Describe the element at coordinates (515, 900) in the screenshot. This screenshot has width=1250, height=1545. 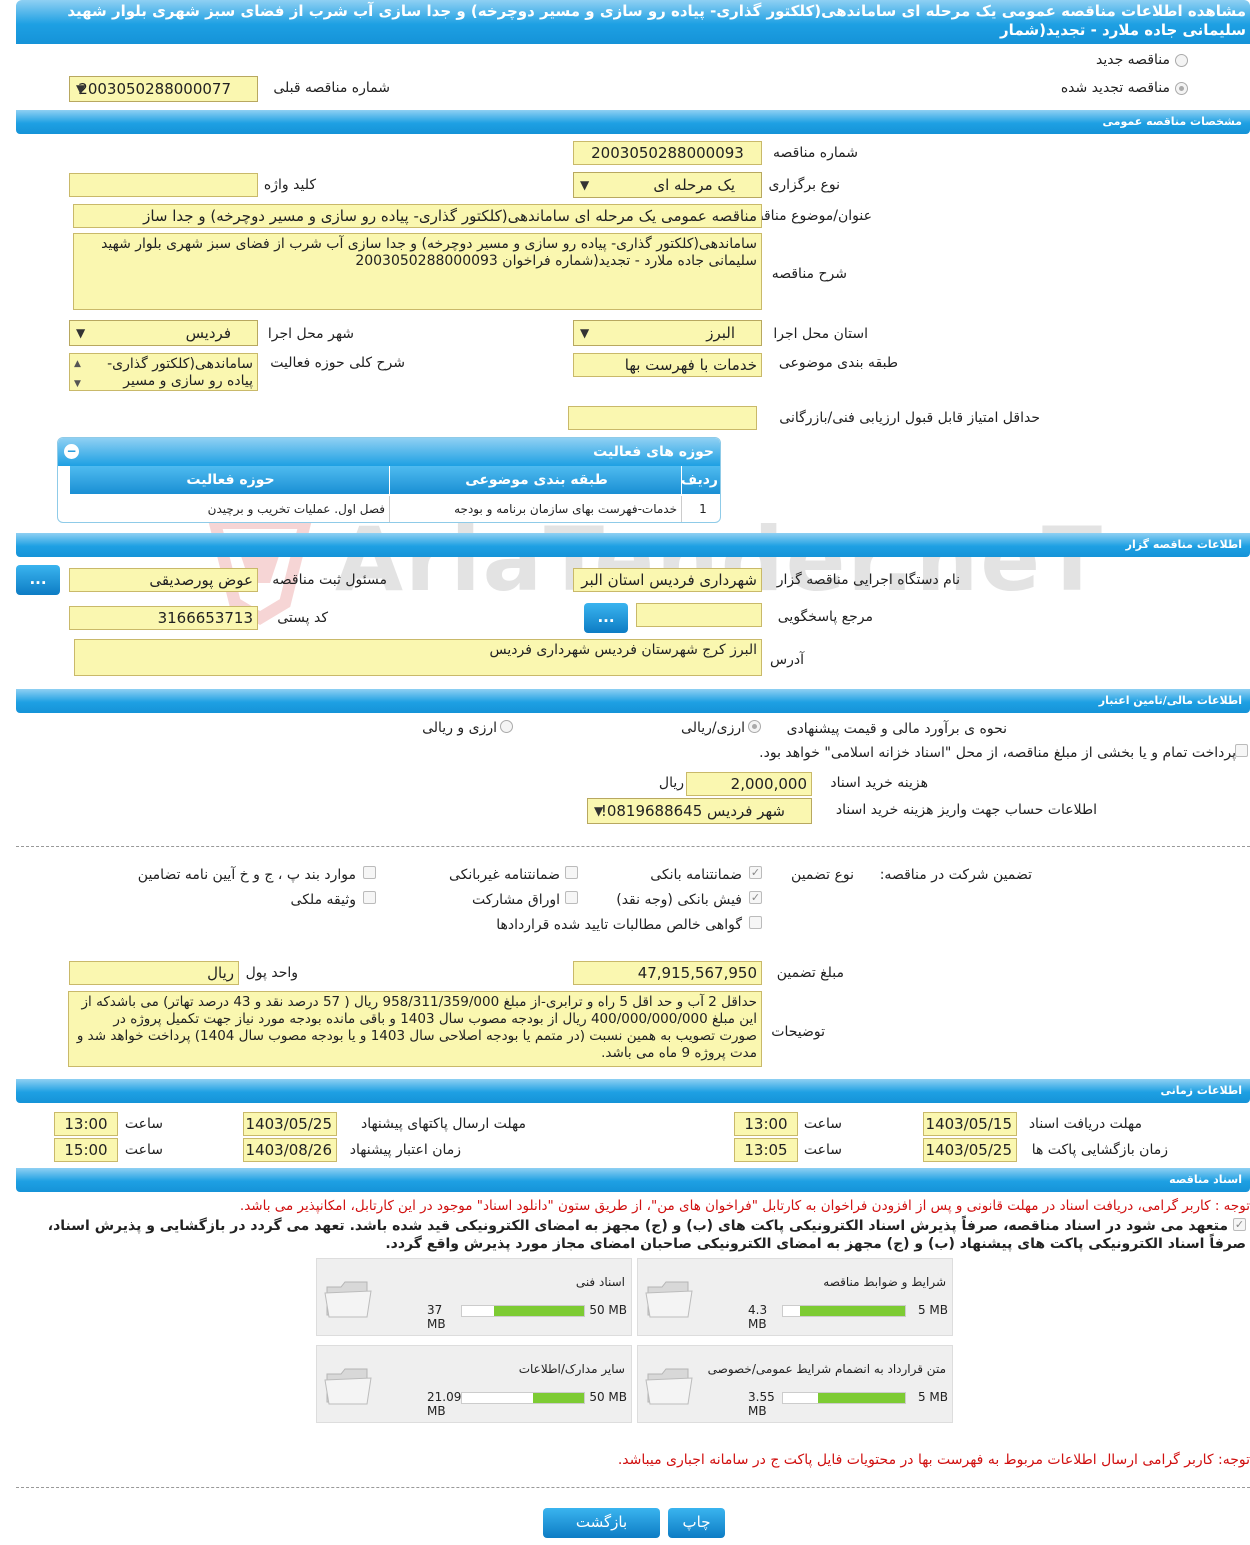
I see `bonds-label: اوراق مشارکت` at that location.